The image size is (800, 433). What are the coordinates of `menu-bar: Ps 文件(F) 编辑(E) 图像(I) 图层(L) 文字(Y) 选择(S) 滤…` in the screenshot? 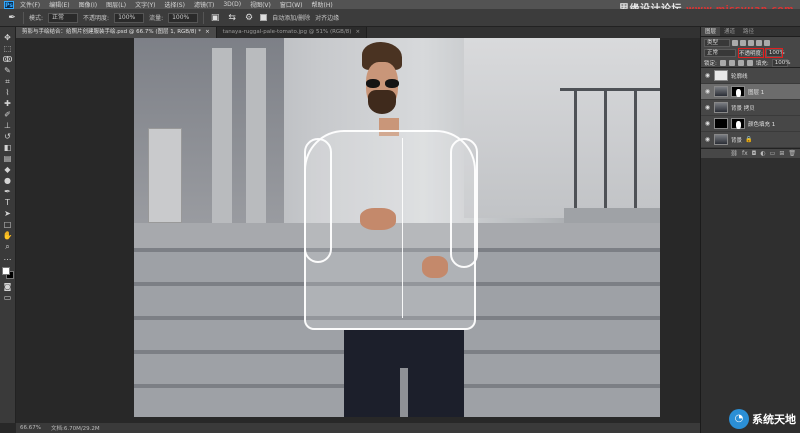 It's located at (400, 7).